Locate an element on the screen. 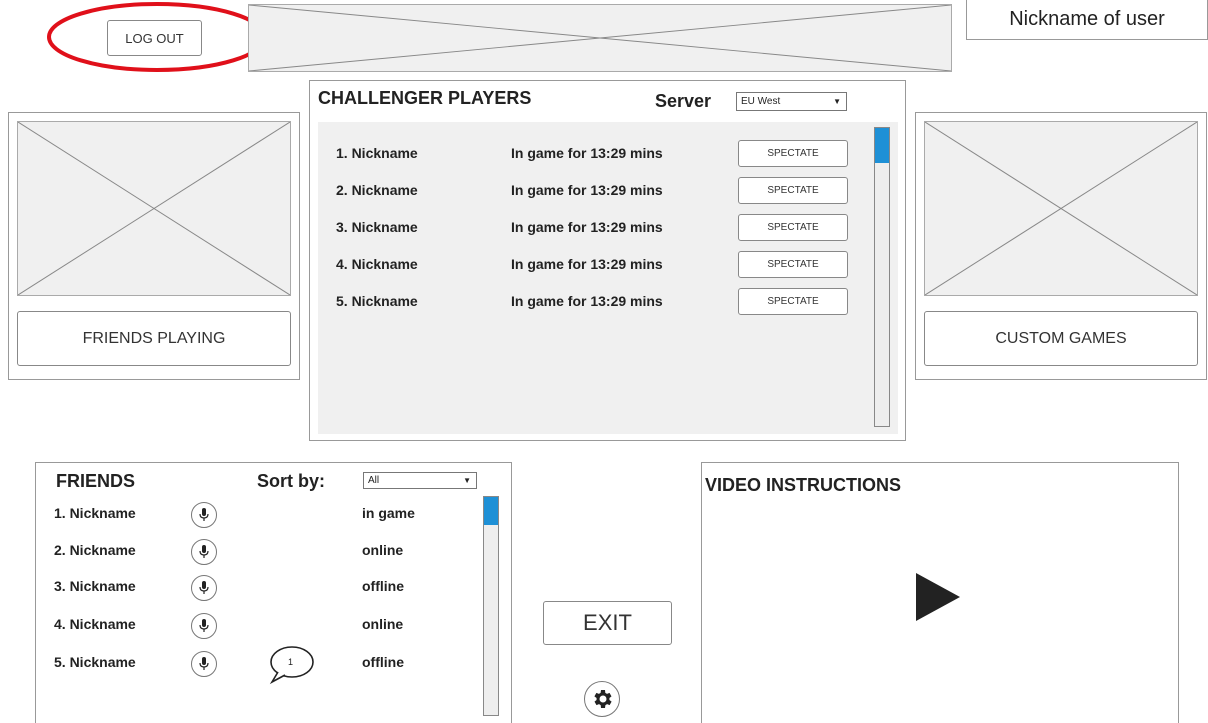 The height and width of the screenshot is (723, 1208). friend-nickname: 5. Nickname is located at coordinates (95, 662).